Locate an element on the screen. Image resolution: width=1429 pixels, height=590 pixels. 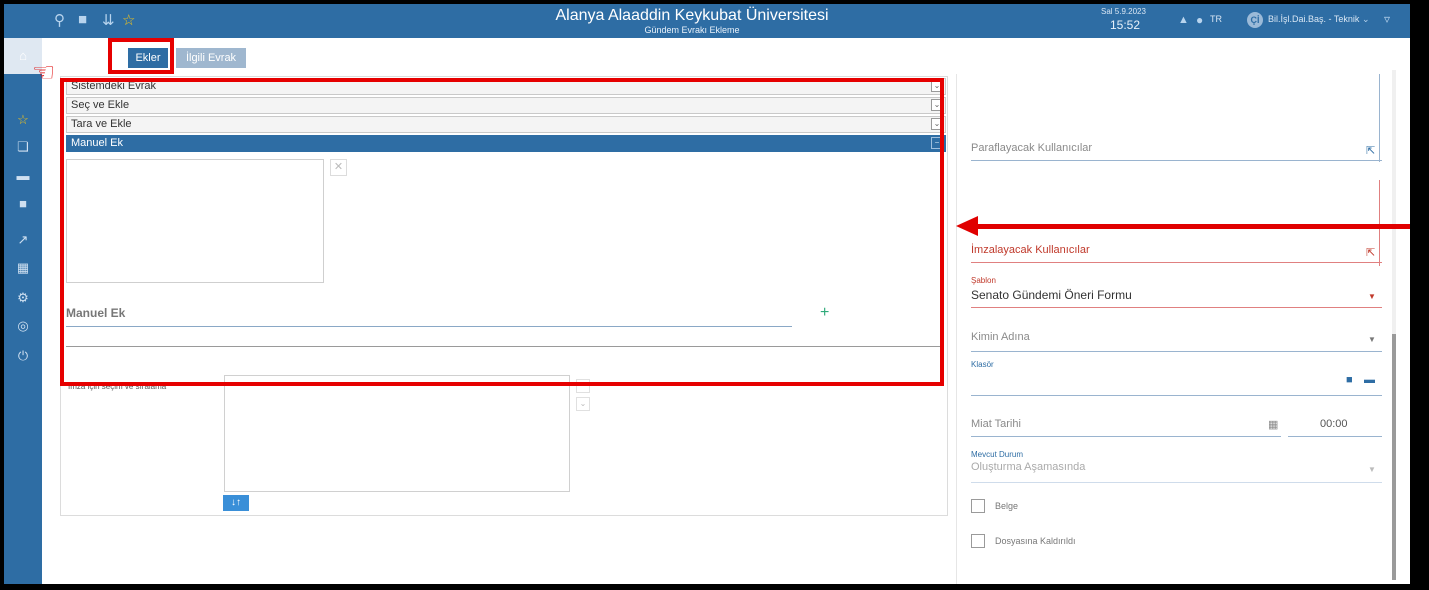
avatar: Çİ is located at coordinates (1255, 20).